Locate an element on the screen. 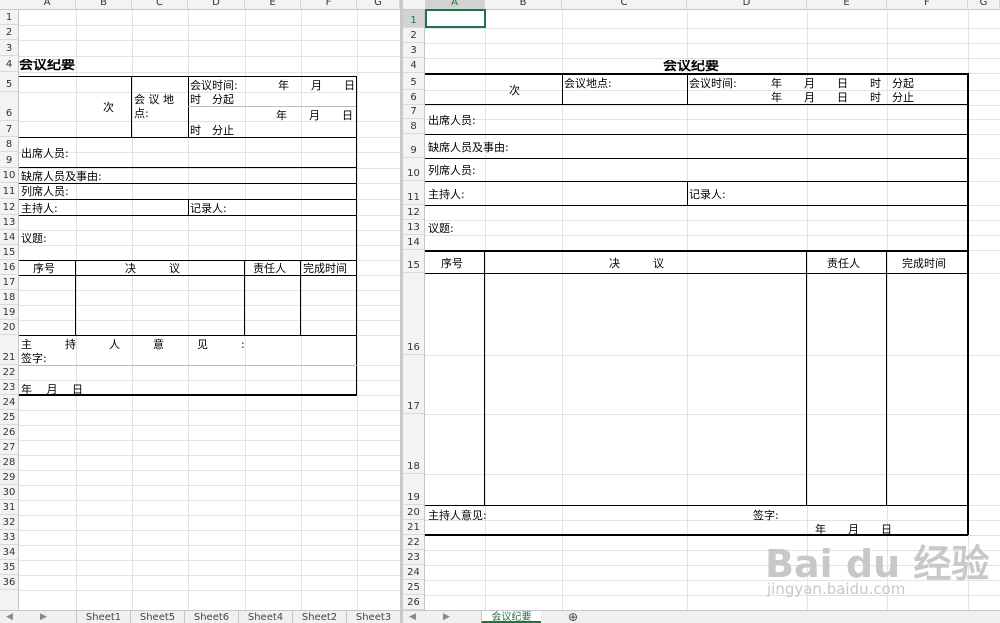 The height and width of the screenshot is (623, 1000). end-time: 时 分止 is located at coordinates (212, 130).